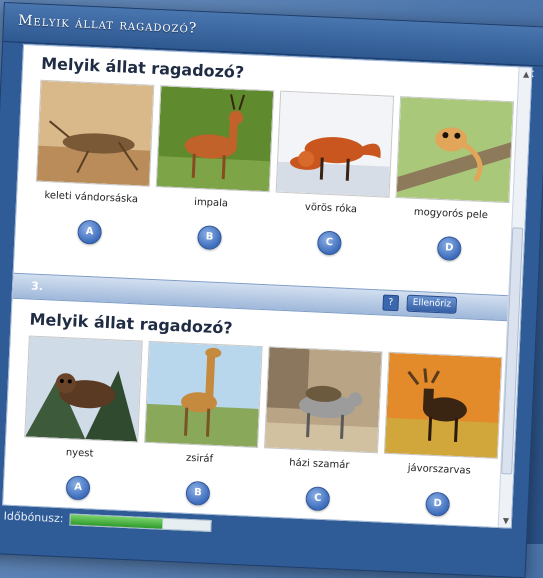 Image resolution: width=543 pixels, height=578 pixels. What do you see at coordinates (391, 303) in the screenshot?
I see `help-button: ?` at bounding box center [391, 303].